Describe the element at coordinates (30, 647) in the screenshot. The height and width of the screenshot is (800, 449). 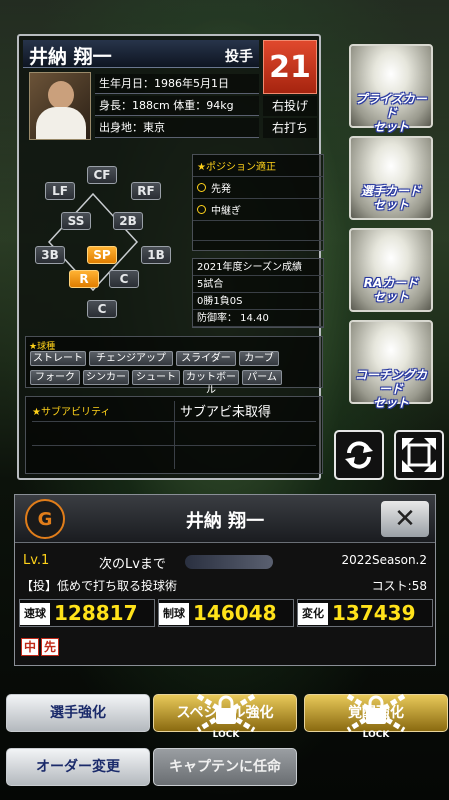
I see `tag-middle: 中` at that location.